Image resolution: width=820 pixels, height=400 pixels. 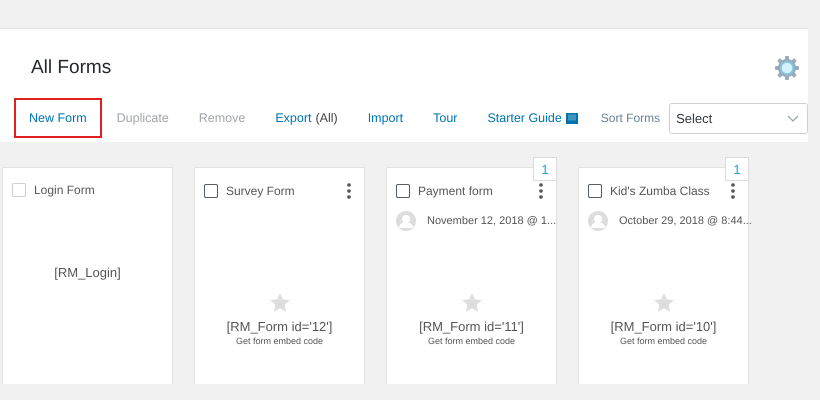 I want to click on toolbar-link: Tour, so click(x=445, y=118).